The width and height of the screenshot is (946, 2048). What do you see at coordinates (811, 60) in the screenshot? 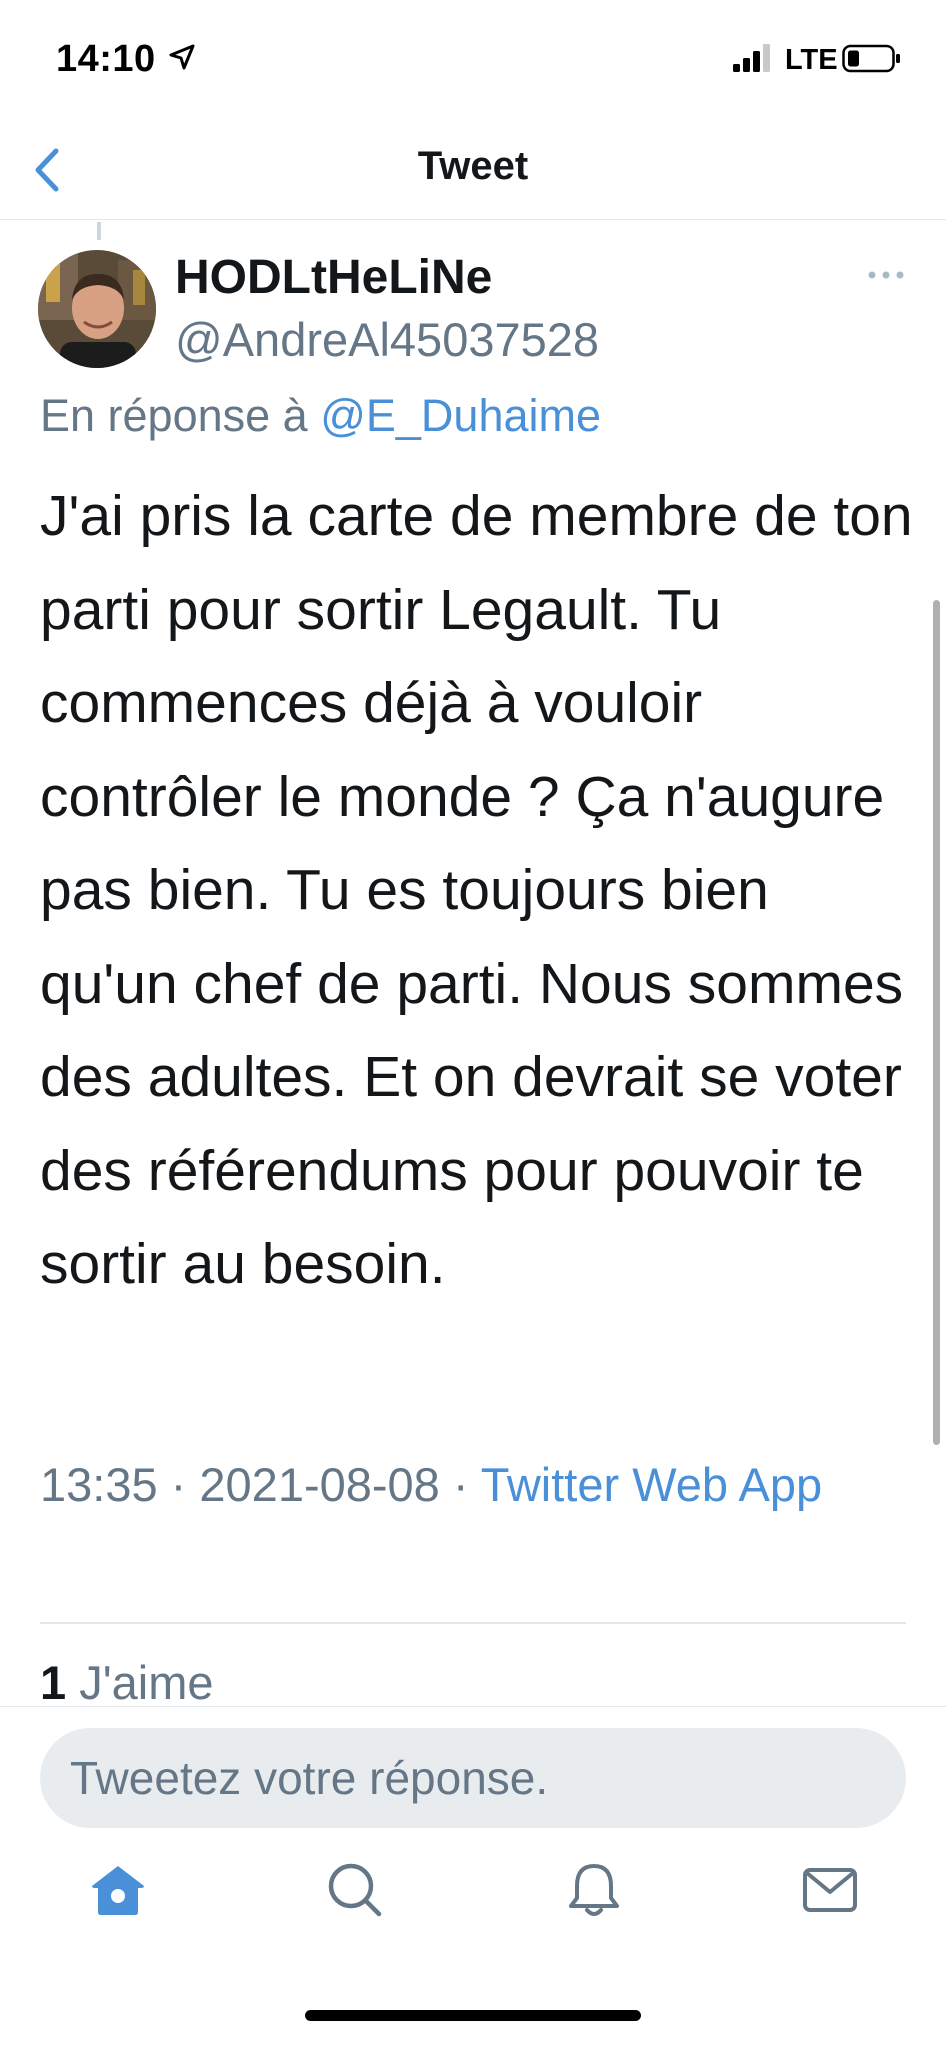
I see `network-type: LTE` at bounding box center [811, 60].